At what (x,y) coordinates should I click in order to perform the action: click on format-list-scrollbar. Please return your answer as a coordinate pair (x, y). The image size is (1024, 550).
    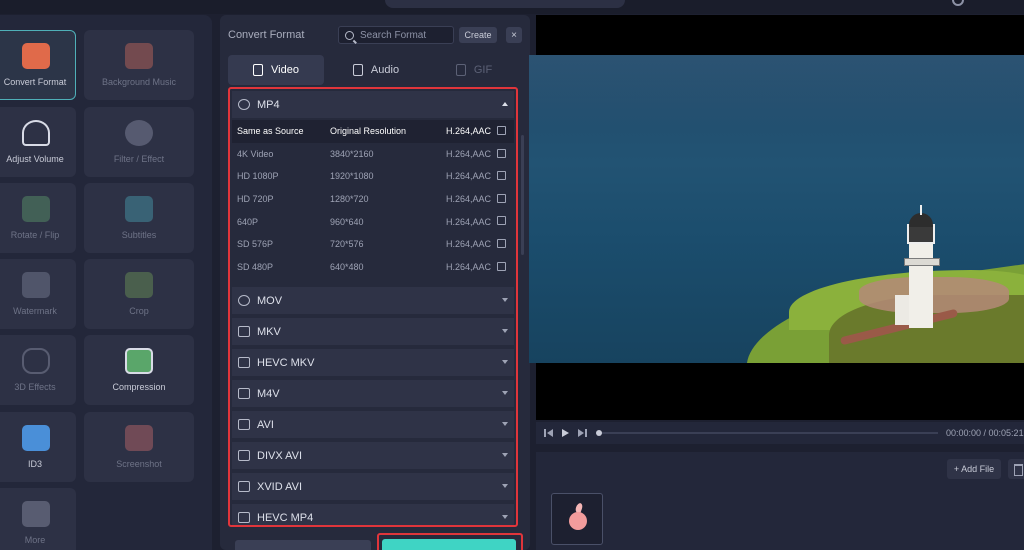
    Looking at the image, I should click on (522, 195).